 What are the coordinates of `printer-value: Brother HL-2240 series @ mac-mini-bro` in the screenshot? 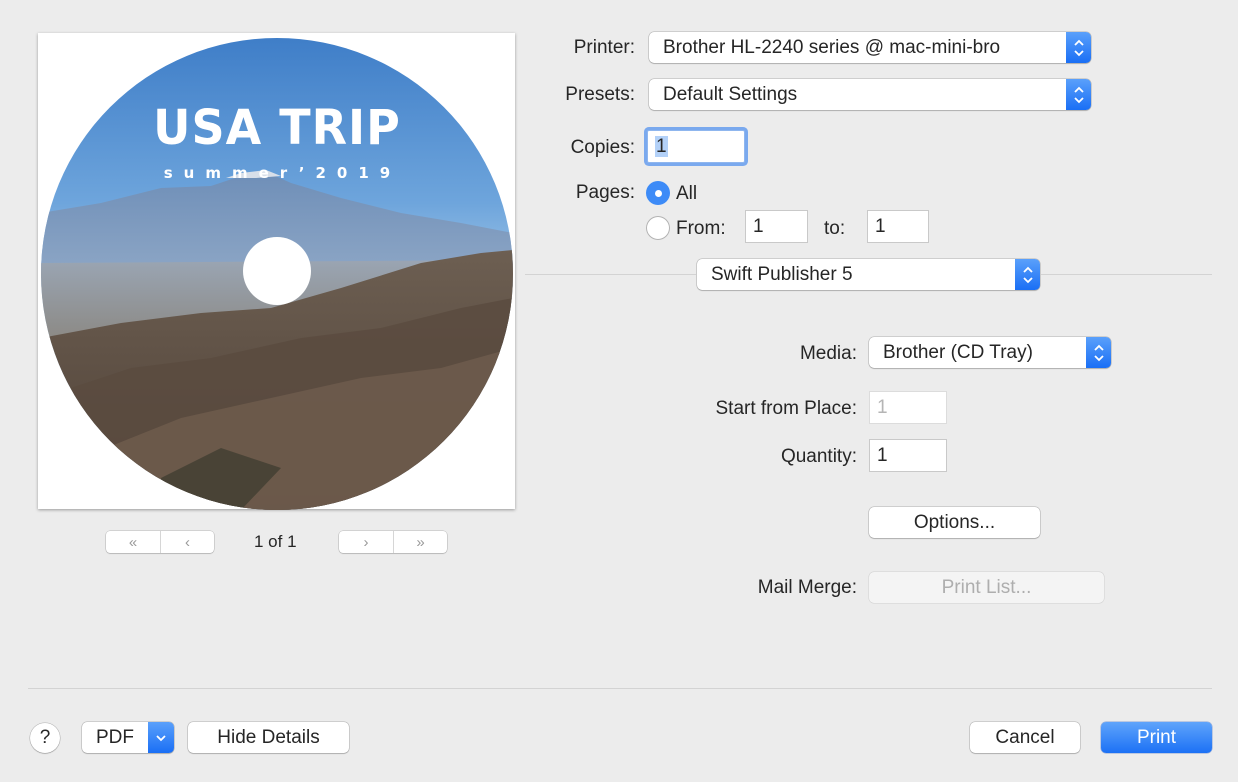 It's located at (832, 47).